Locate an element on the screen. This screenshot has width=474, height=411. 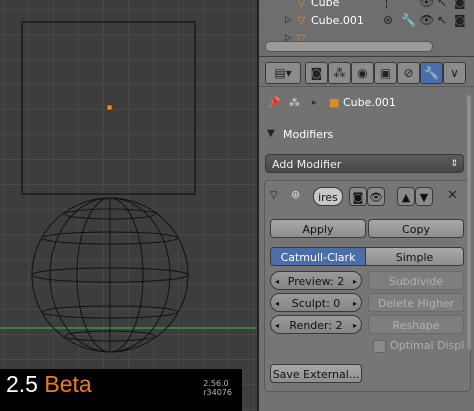
render-tab-icon: ◙ is located at coordinates (316, 73).